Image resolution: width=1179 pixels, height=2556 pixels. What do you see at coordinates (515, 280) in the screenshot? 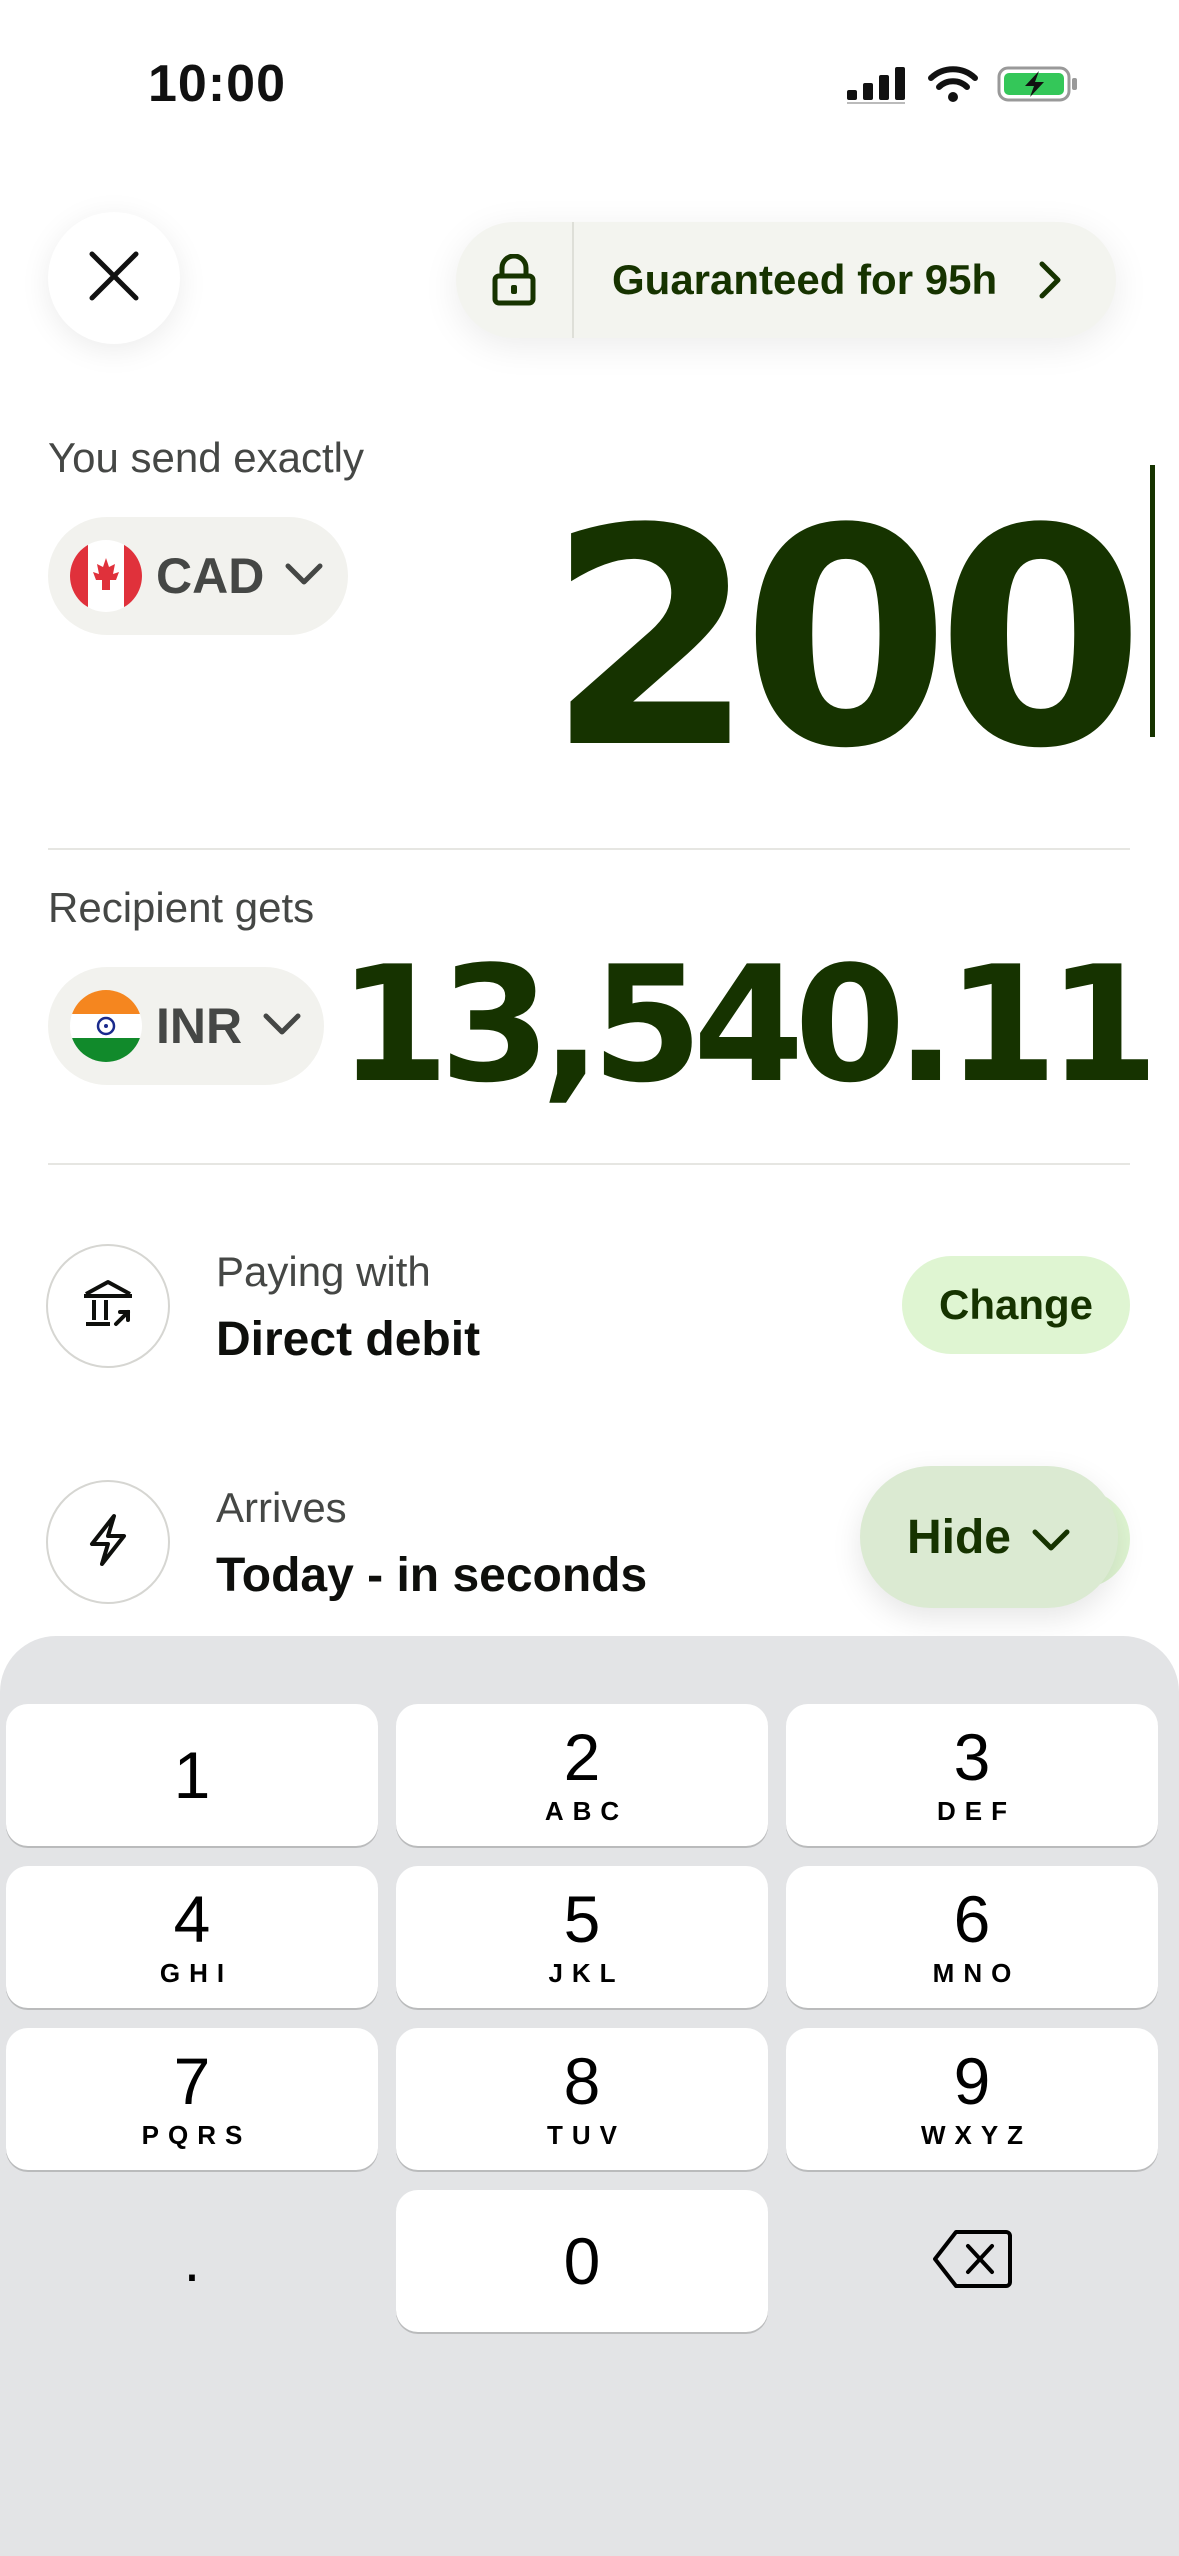
I see `lock-icon` at bounding box center [515, 280].